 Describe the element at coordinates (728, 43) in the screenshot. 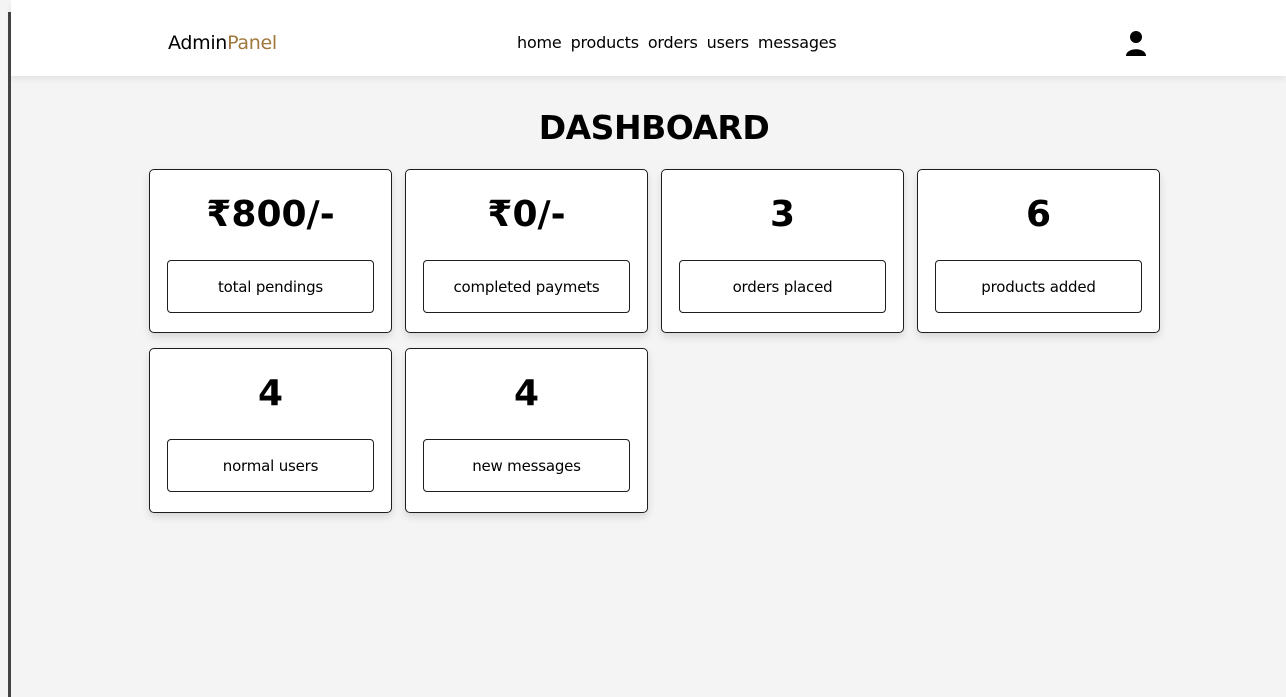

I see `nav-link-users: users` at that location.